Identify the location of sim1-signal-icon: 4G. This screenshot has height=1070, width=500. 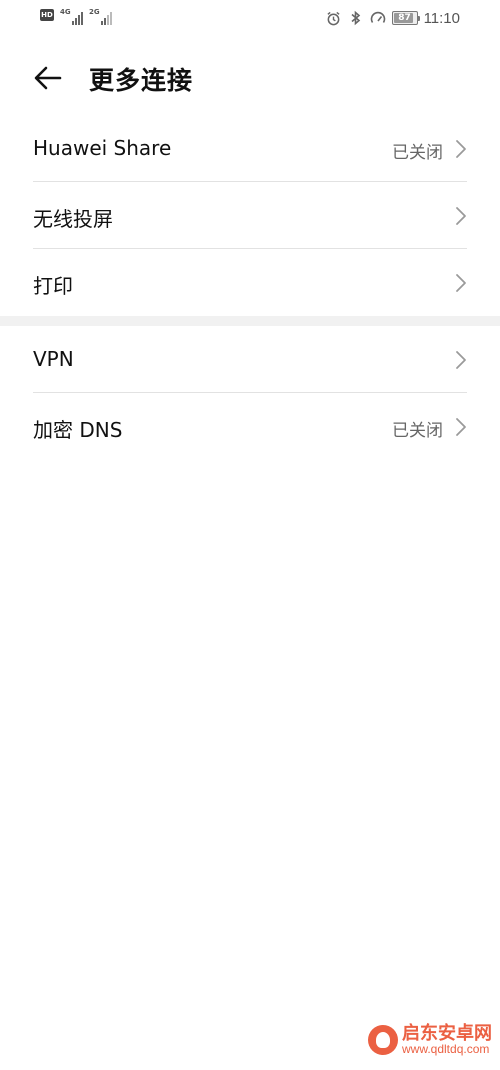
(71, 16).